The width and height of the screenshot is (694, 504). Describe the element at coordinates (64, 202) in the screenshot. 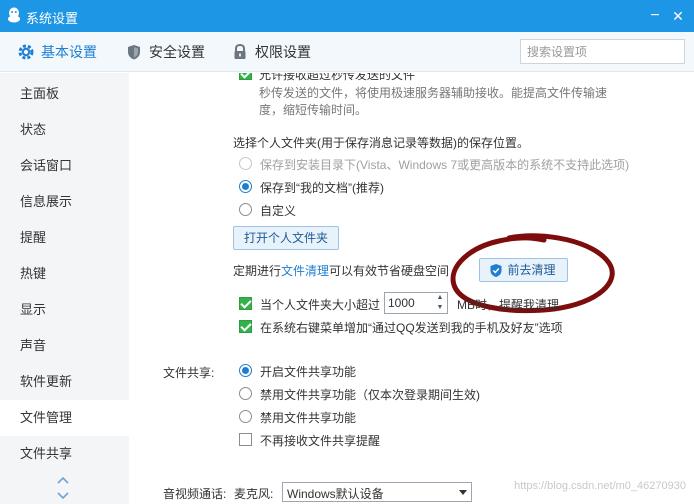

I see `sidebar-item-info-display: 信息展示` at that location.